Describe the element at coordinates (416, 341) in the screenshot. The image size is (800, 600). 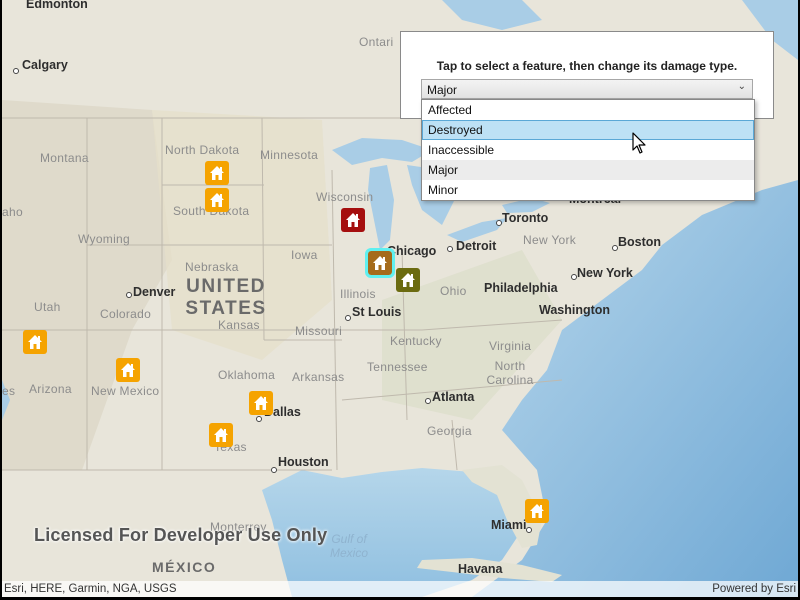
I see `label-kentucky: Kentucky` at that location.